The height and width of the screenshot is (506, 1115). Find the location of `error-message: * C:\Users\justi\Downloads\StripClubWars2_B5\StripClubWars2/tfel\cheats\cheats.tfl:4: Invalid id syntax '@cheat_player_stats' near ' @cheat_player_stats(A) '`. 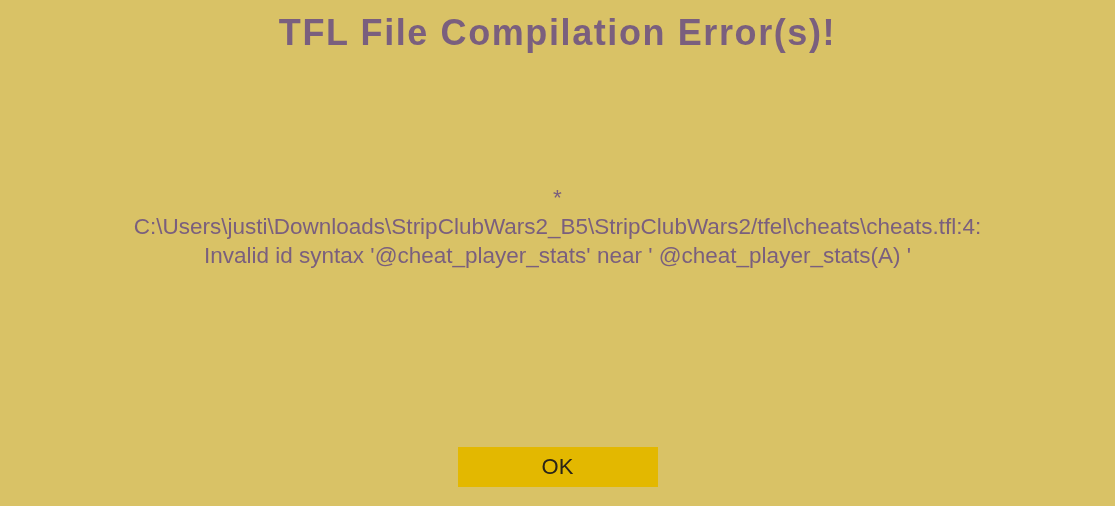

error-message: * C:\Users\justi\Downloads\StripClubWars2_B5\StripClubWars2/tfel\cheats\cheats.tfl:4: Invalid id syntax '@cheat_player_stats' near ' @cheat_player_stats(A) ' is located at coordinates (557, 226).